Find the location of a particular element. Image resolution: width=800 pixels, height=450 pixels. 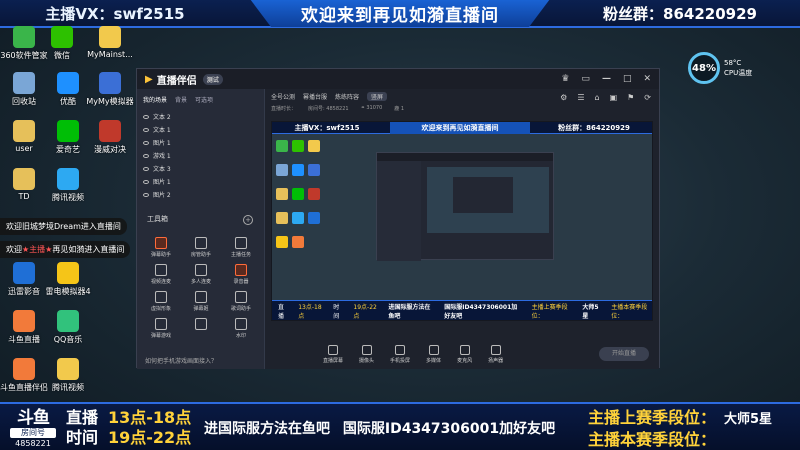

source-tool-label: 多媒体 is located at coordinates (434, 361).